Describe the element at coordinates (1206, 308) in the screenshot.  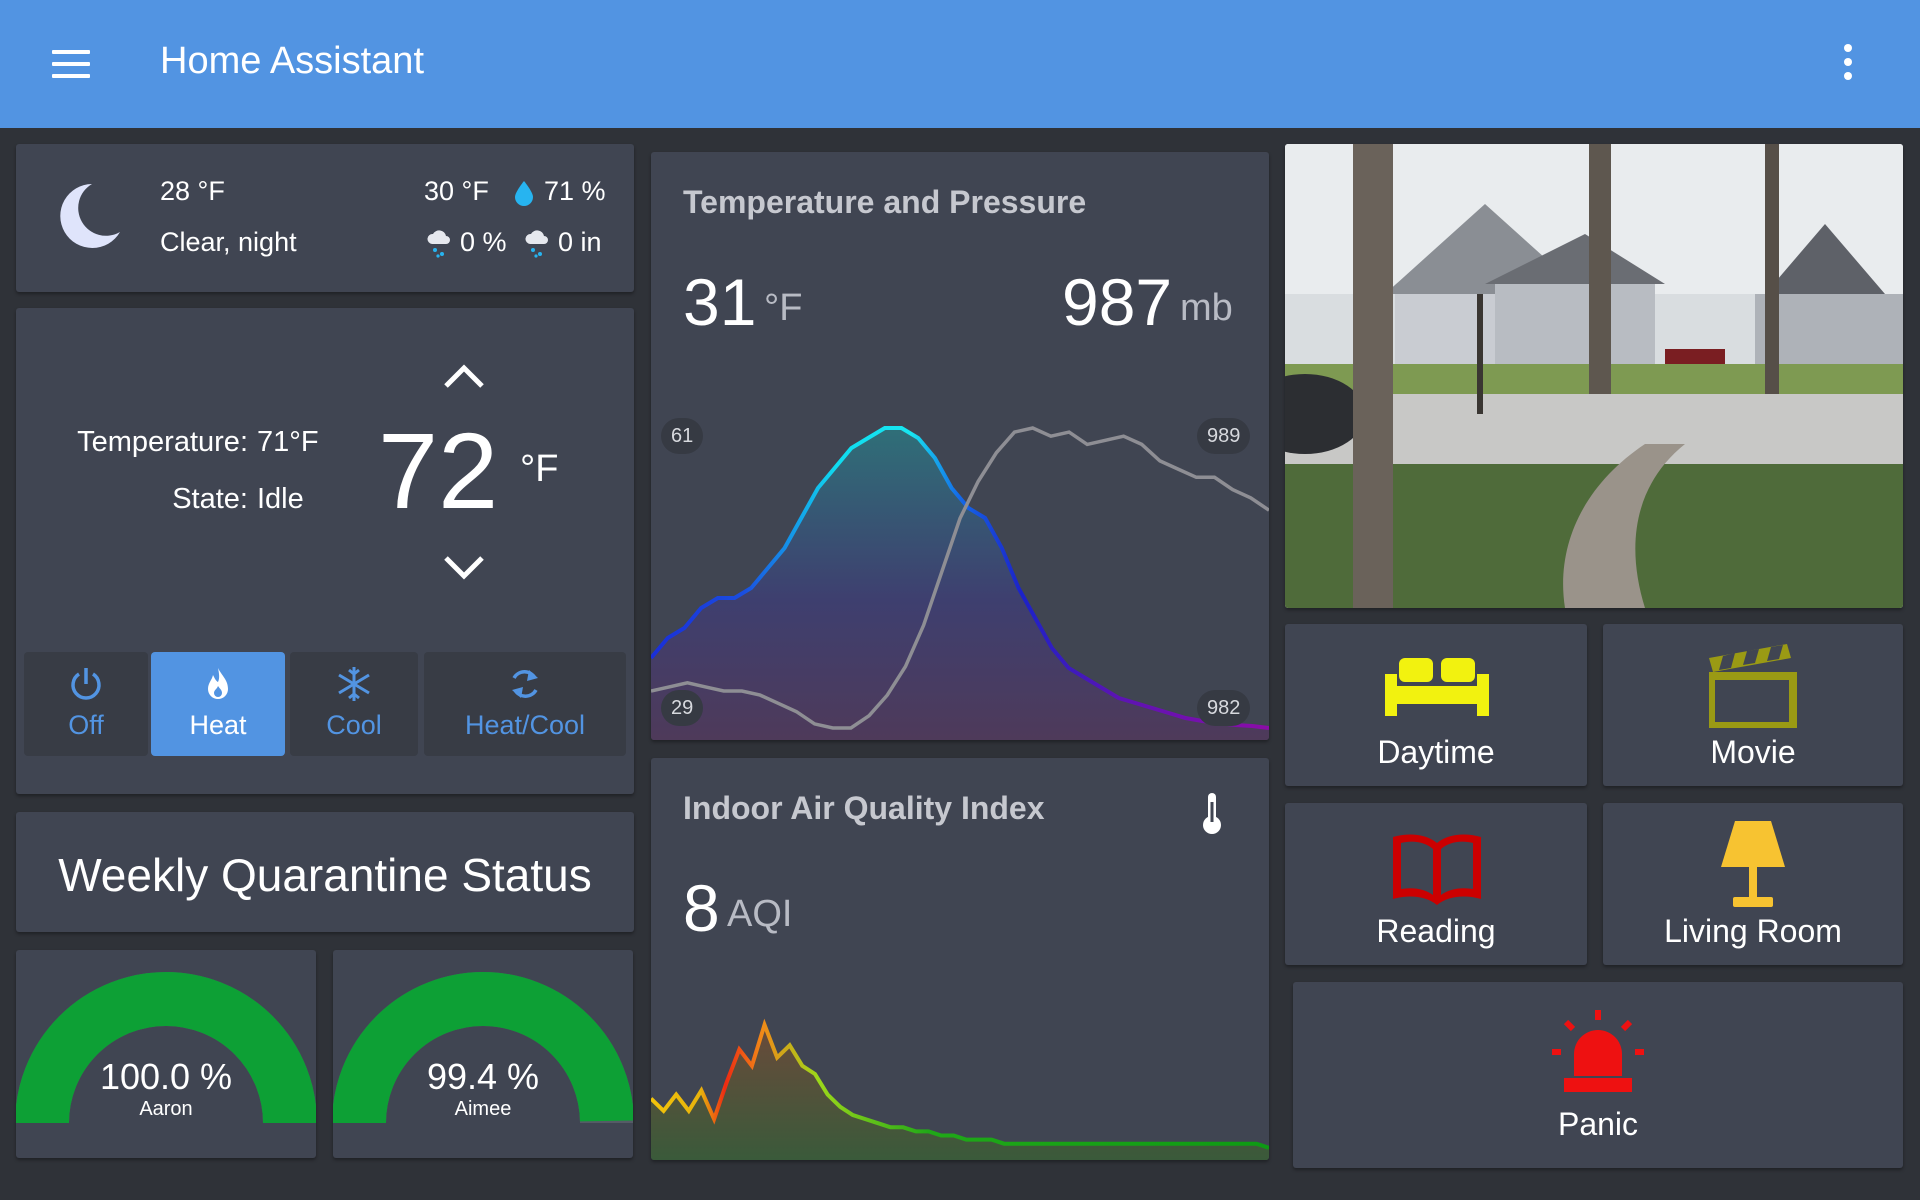
I see `pressure-unit: mb` at that location.